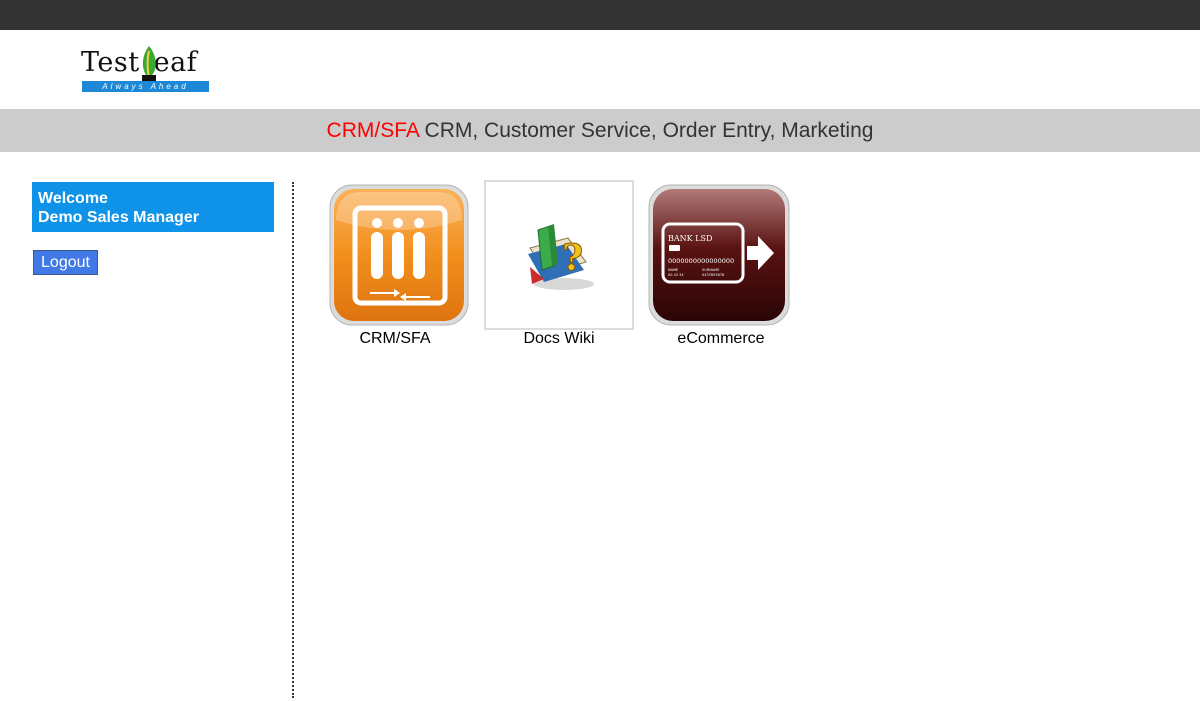 The image size is (1200, 701). I want to click on leaf-icon, so click(149, 63).